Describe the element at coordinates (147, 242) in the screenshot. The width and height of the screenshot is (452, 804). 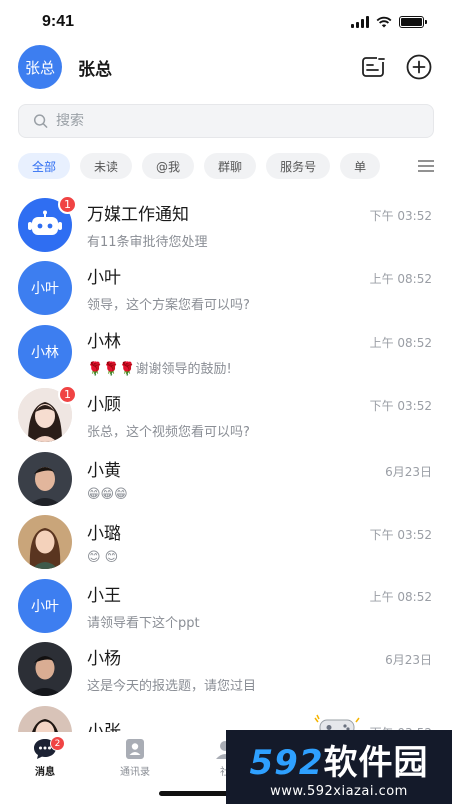
I see `conversation-preview: 有11条审批待您处理` at that location.